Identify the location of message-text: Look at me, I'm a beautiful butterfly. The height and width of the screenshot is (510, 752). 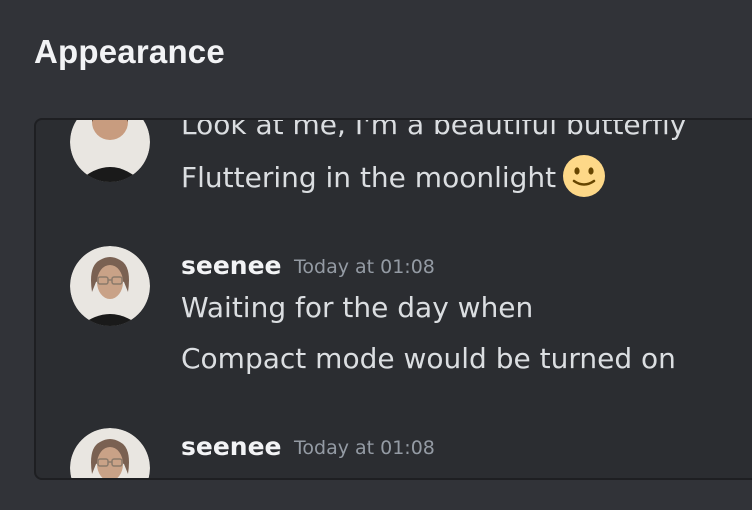
(434, 129).